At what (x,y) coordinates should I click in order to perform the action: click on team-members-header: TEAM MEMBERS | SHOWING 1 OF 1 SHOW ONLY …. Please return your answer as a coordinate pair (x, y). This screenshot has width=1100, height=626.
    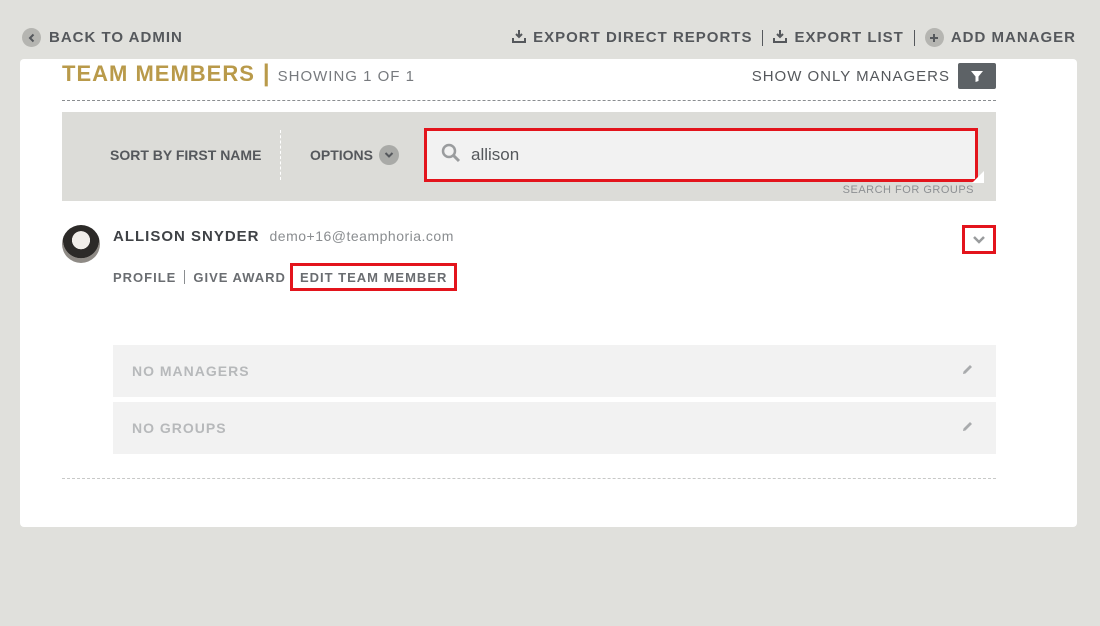
    Looking at the image, I should click on (529, 80).